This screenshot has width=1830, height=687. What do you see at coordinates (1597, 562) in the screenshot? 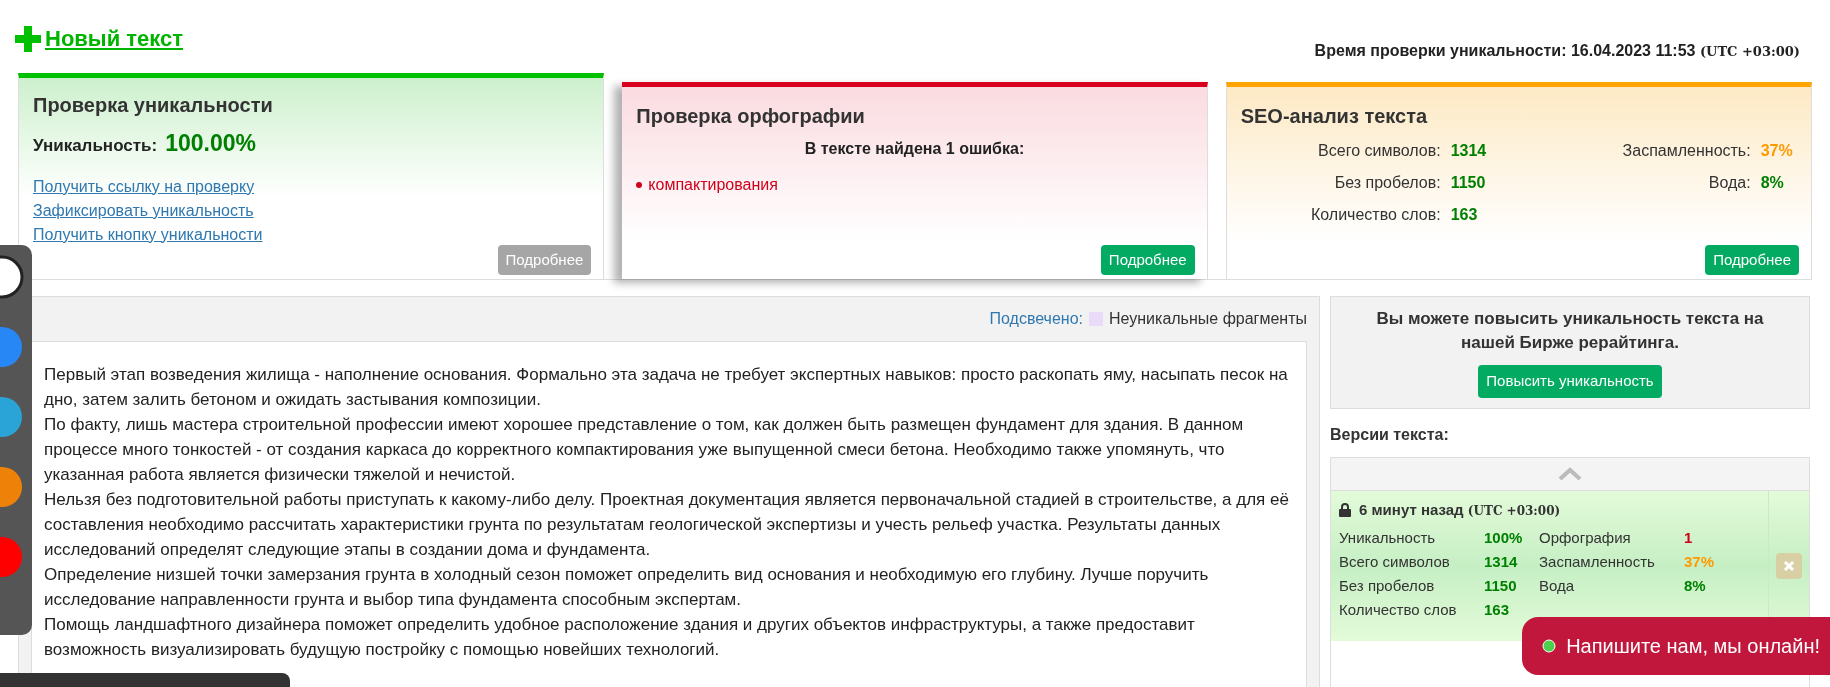
I see `version-stat-label: Заспамленность` at bounding box center [1597, 562].